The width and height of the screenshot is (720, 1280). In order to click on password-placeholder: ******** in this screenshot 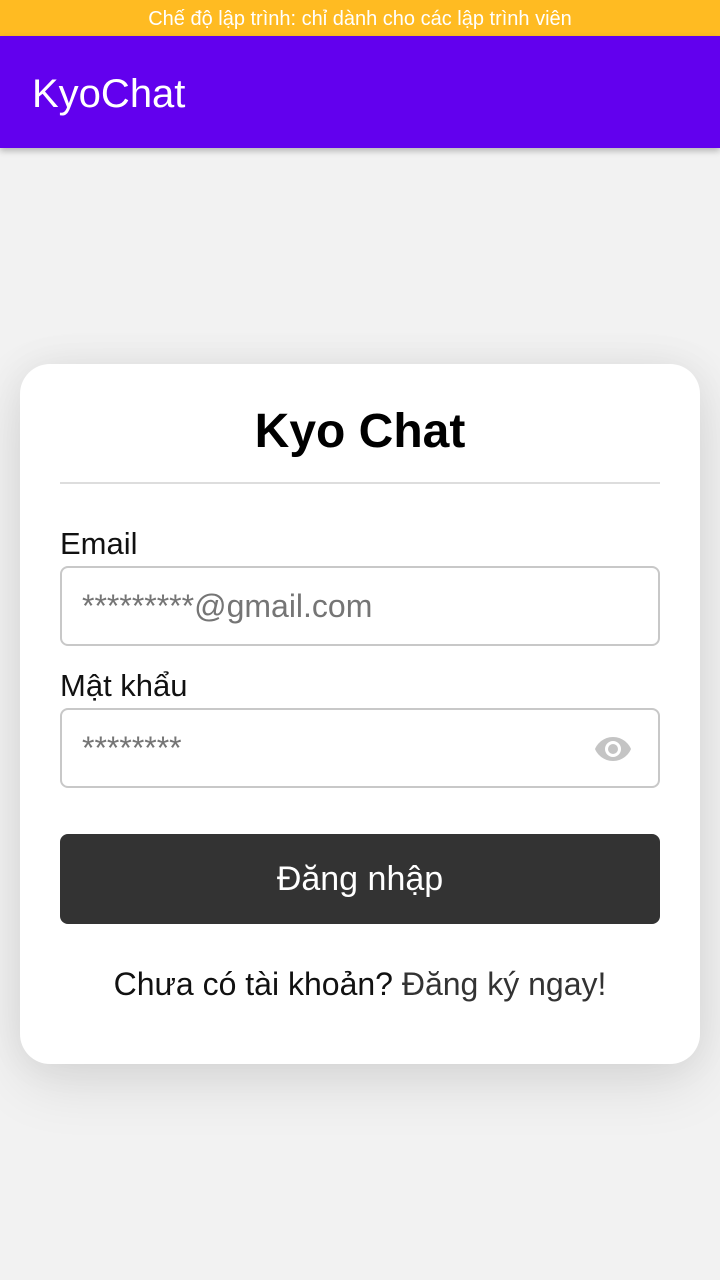, I will do `click(132, 748)`.